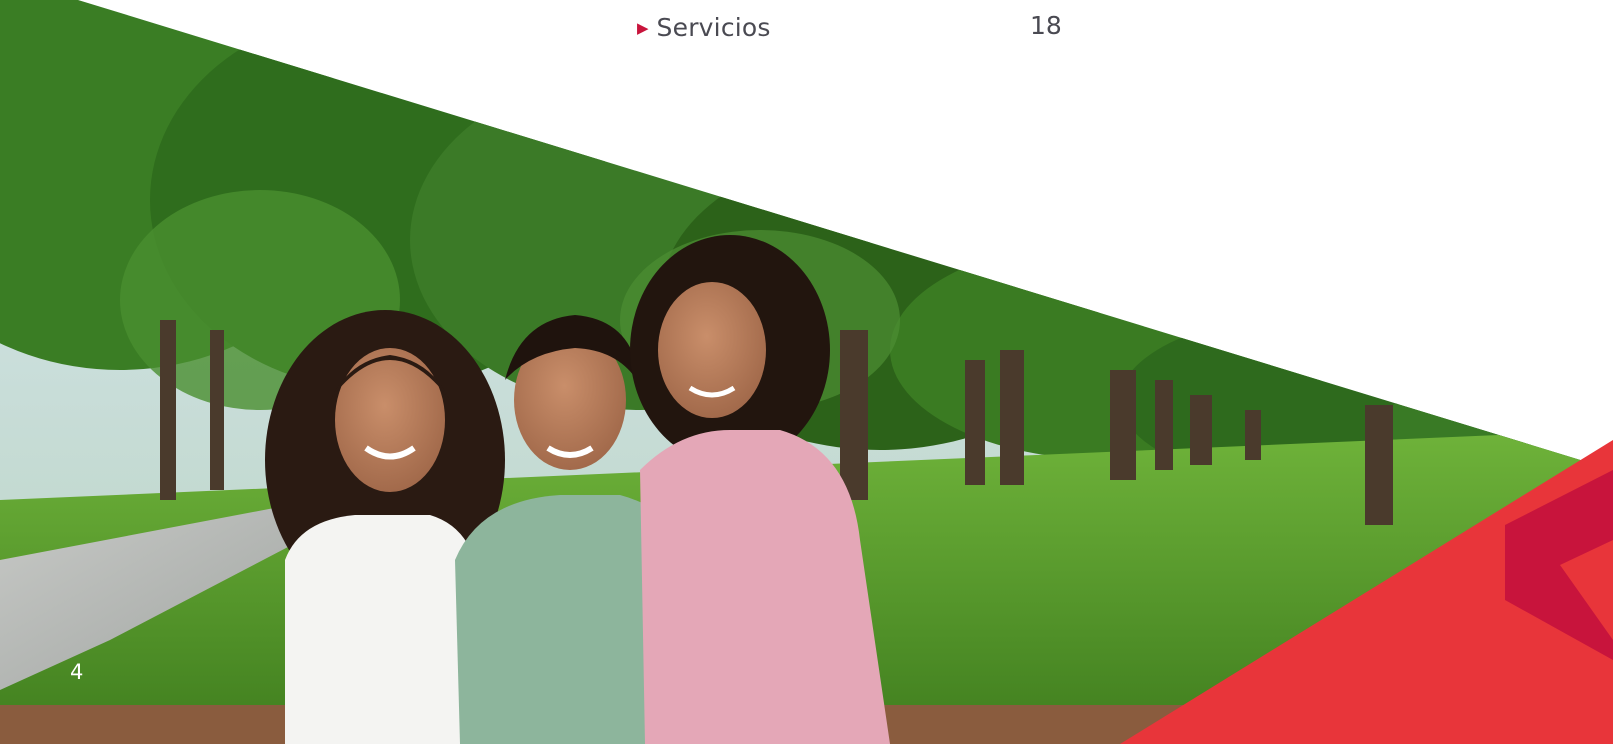 The height and width of the screenshot is (744, 1613). Describe the element at coordinates (852, 27) in the screenshot. I see `toc-entry-servicios: ▶ Servicios 18` at that location.